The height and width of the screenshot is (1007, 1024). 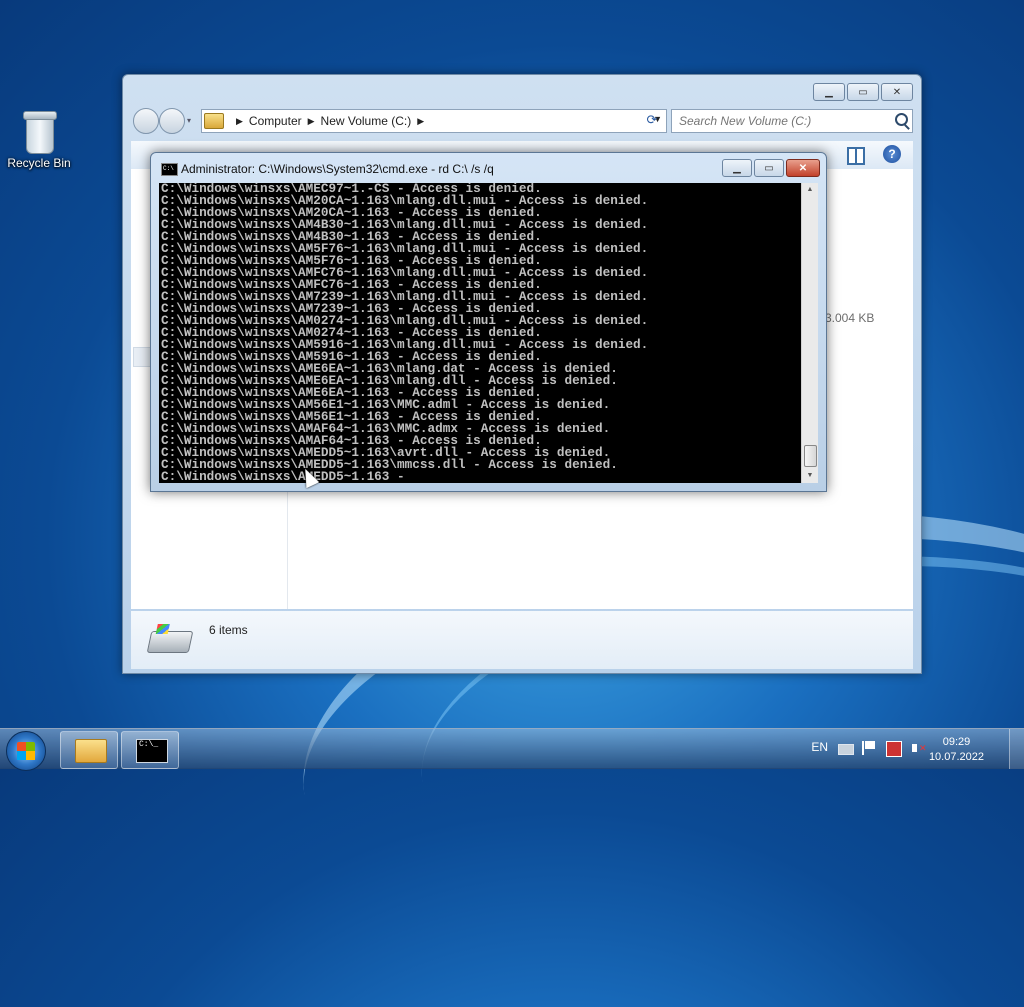 I want to click on recent-pages-dropdown: ▾, so click(x=189, y=120).